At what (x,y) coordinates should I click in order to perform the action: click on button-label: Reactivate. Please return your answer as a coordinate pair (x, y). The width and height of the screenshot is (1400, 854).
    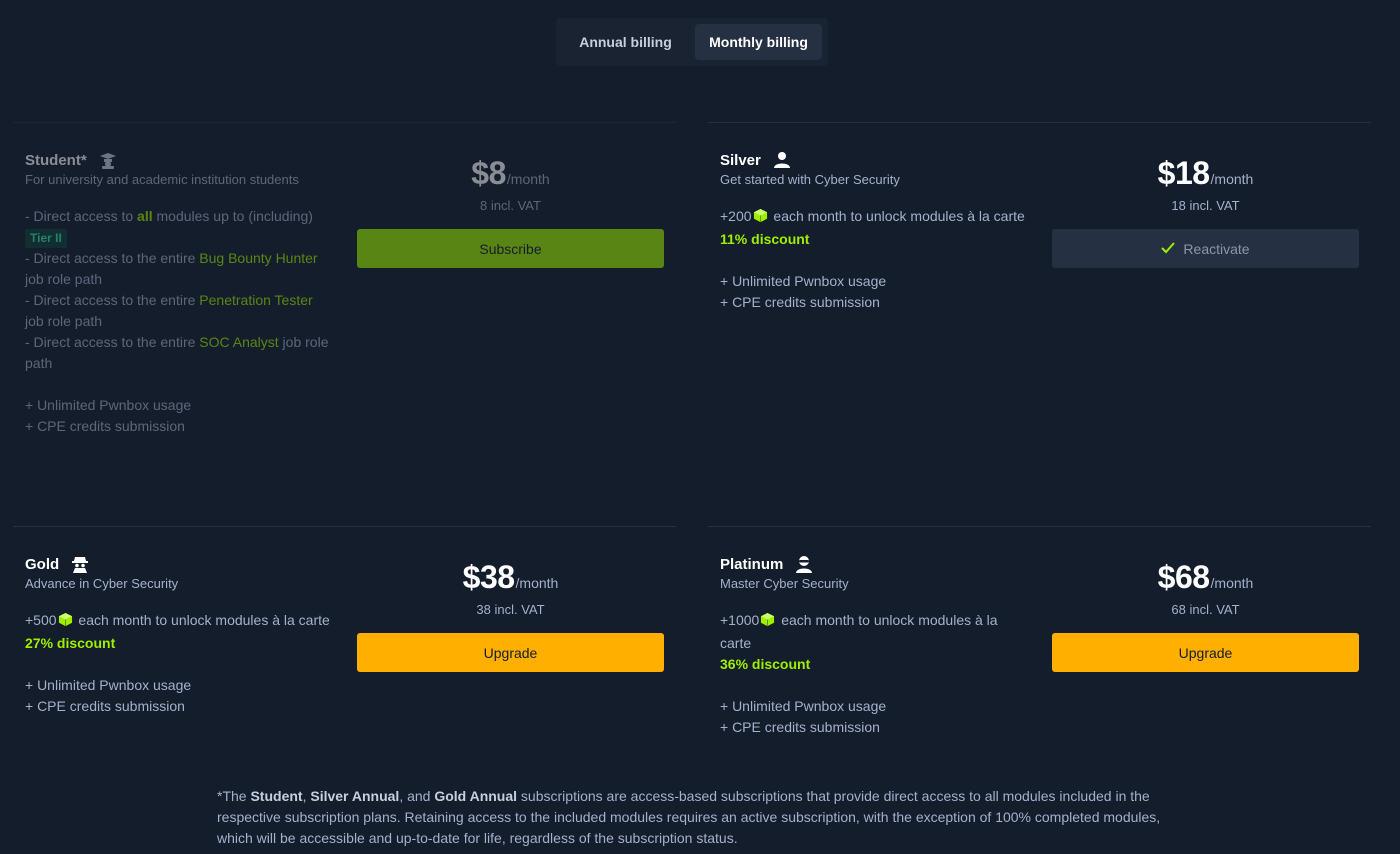
    Looking at the image, I should click on (1216, 248).